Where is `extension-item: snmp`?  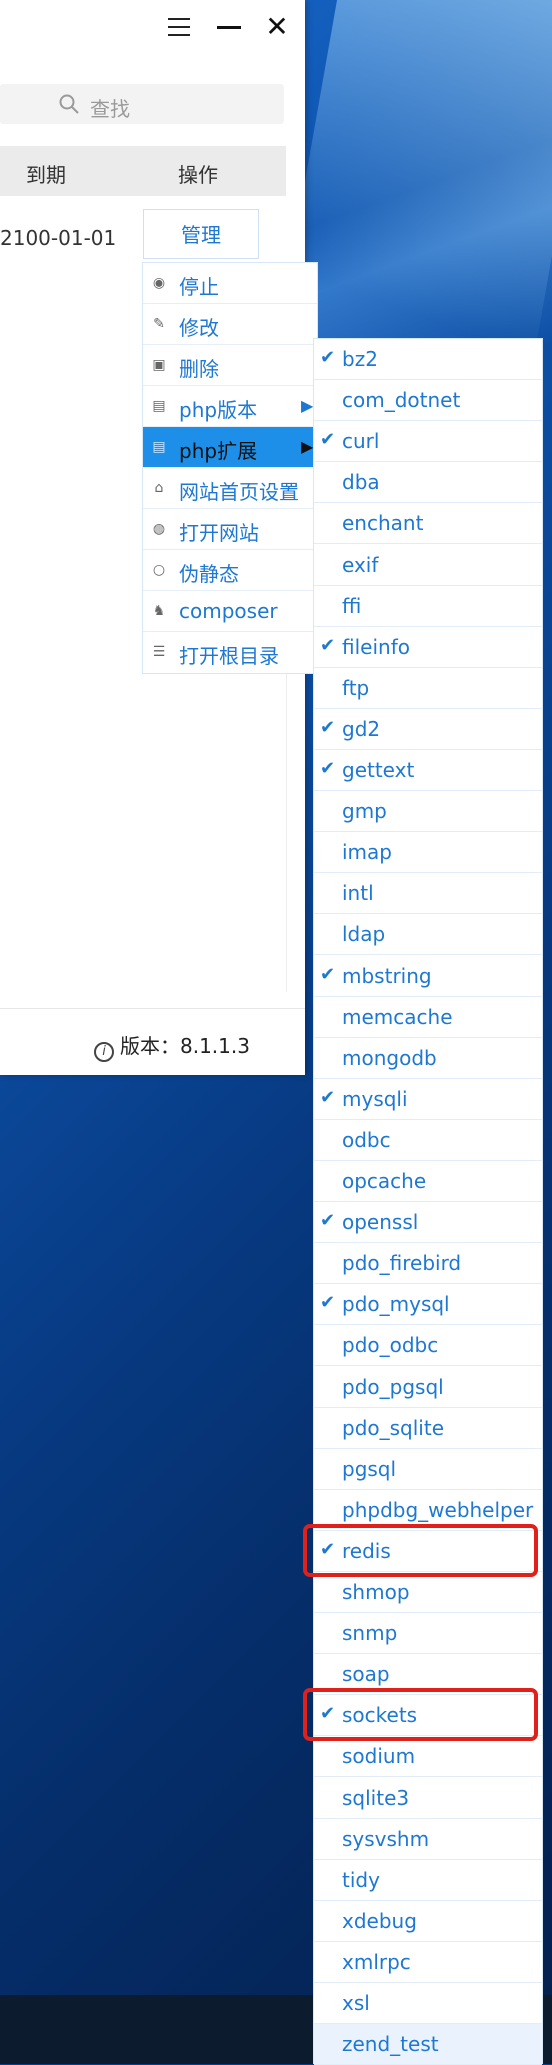 extension-item: snmp is located at coordinates (428, 1633).